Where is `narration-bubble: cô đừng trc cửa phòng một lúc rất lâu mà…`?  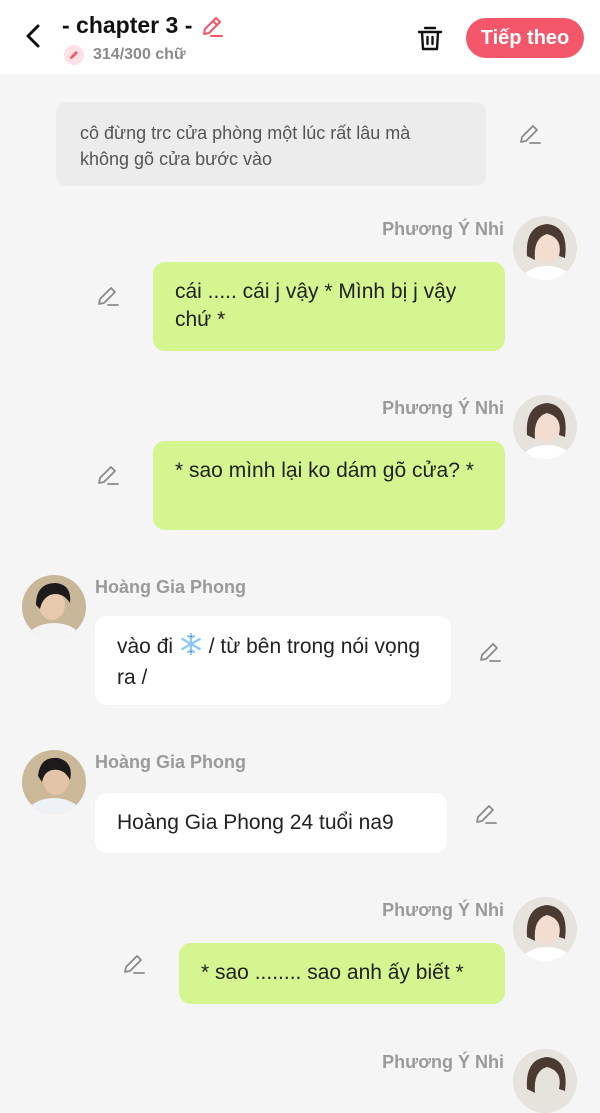
narration-bubble: cô đừng trc cửa phòng một lúc rất lâu mà… is located at coordinates (271, 144).